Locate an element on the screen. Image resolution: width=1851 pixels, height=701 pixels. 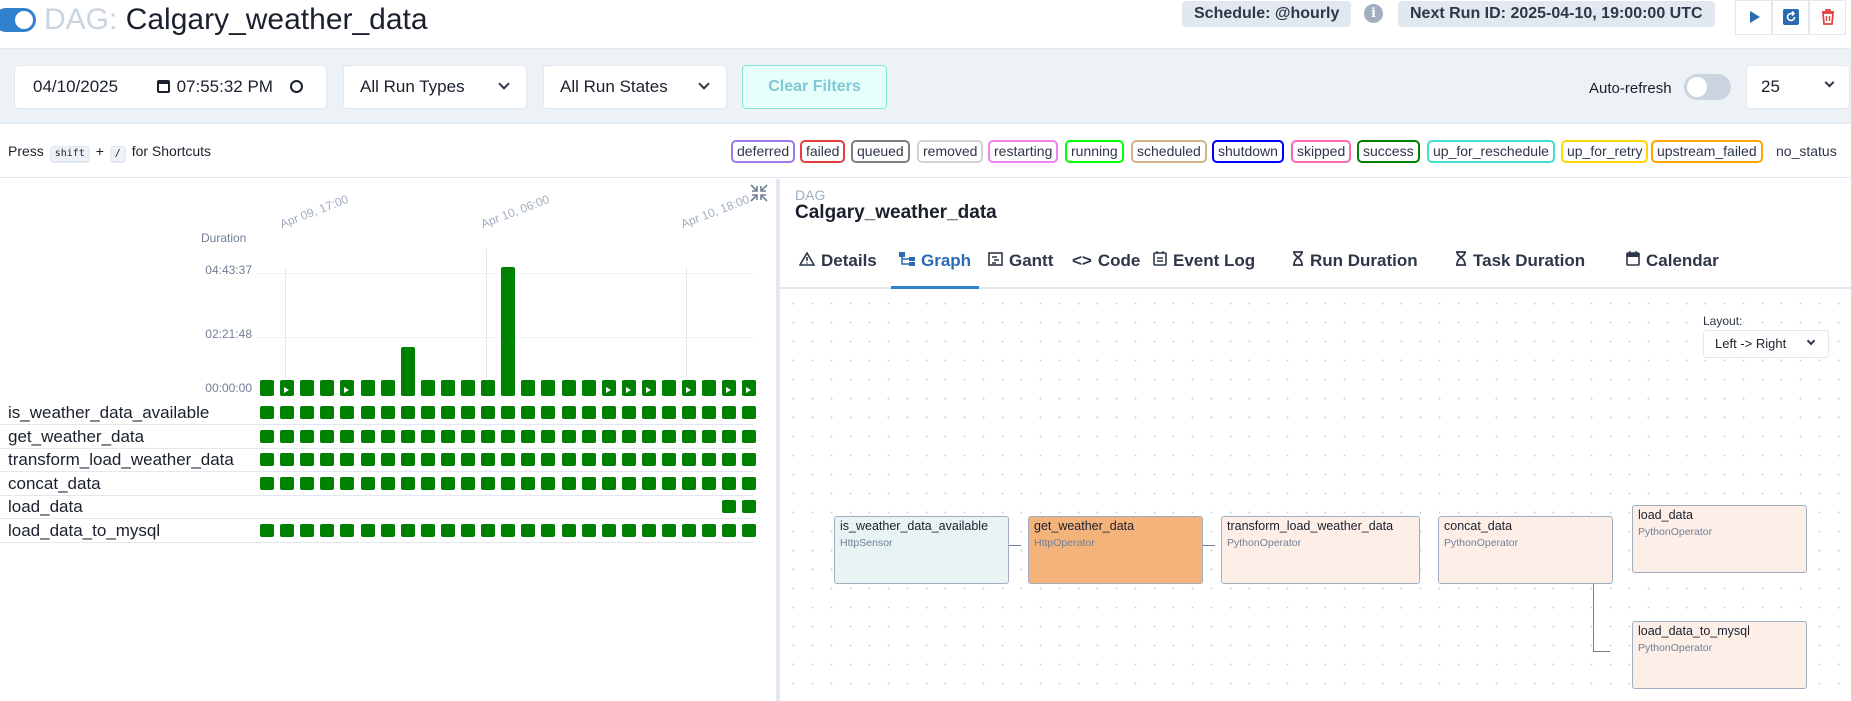
legend-tag-deferred: deferred is located at coordinates (763, 151).